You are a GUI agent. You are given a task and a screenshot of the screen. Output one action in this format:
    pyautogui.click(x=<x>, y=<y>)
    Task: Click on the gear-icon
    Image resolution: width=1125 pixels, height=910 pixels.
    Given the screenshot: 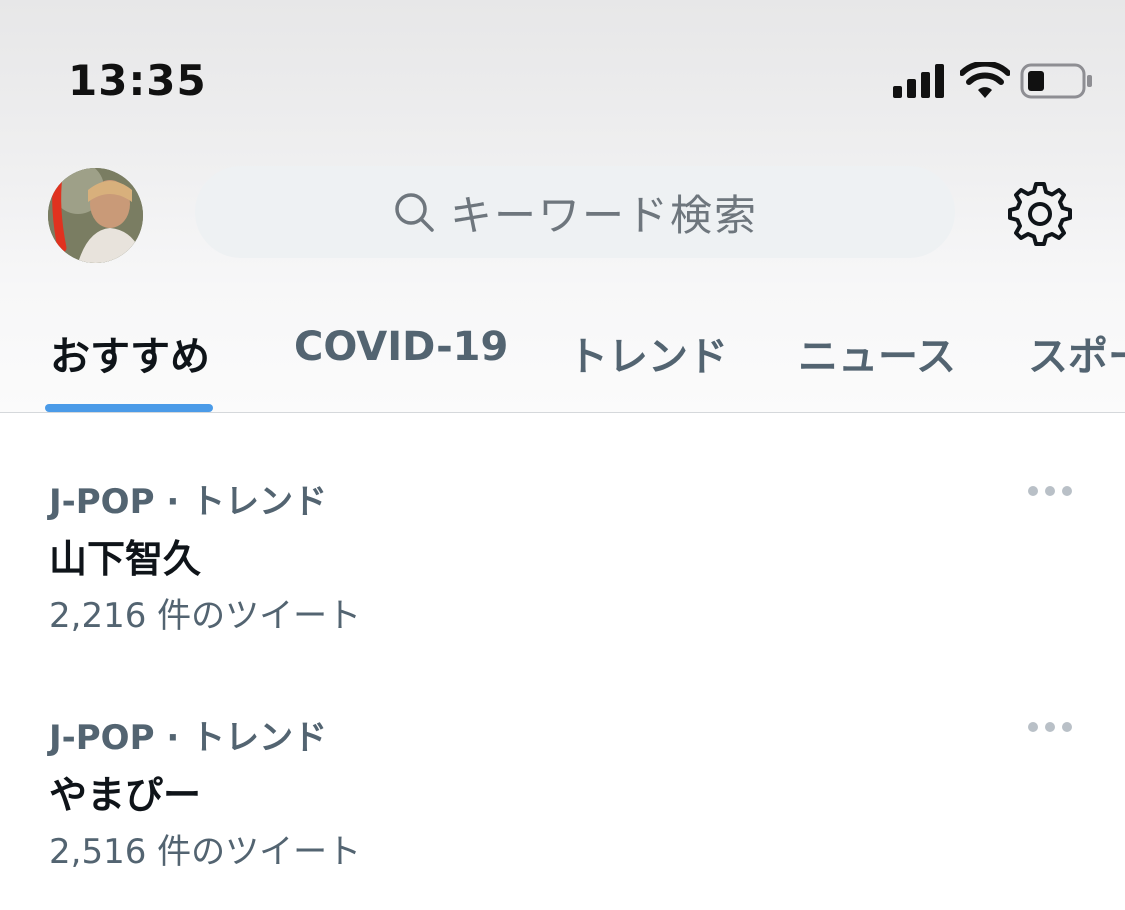 What is the action you would take?
    pyautogui.click(x=1040, y=214)
    